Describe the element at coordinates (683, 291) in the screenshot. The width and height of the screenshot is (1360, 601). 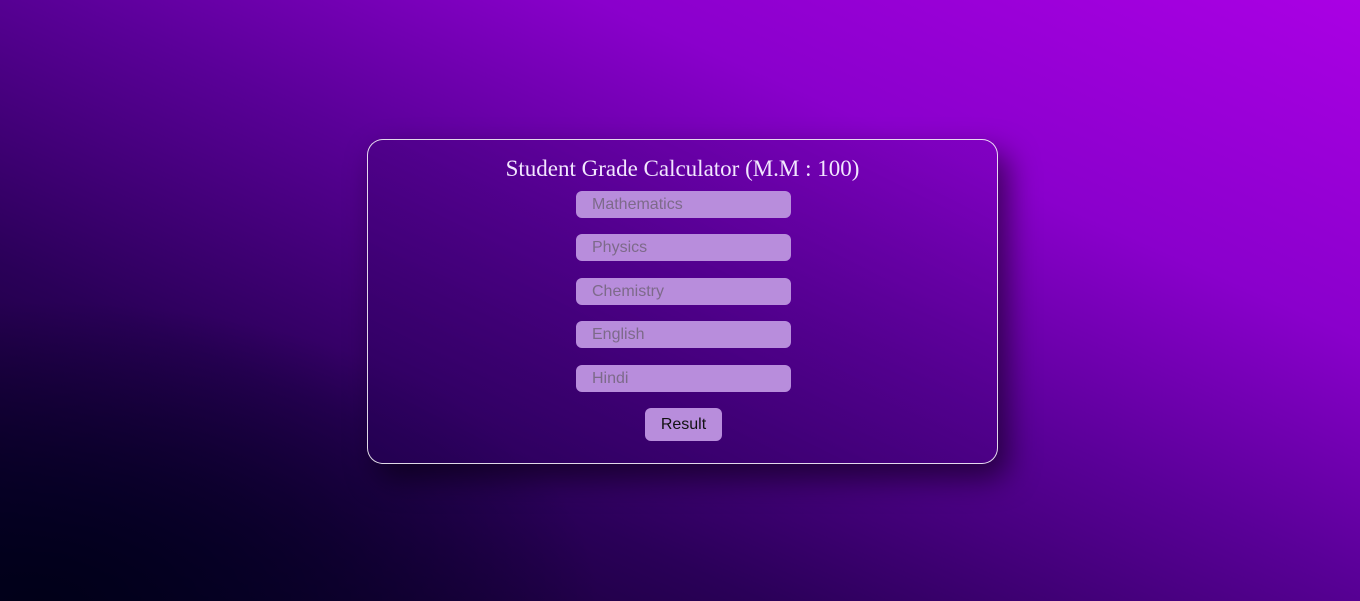
I see `chemistry-input` at that location.